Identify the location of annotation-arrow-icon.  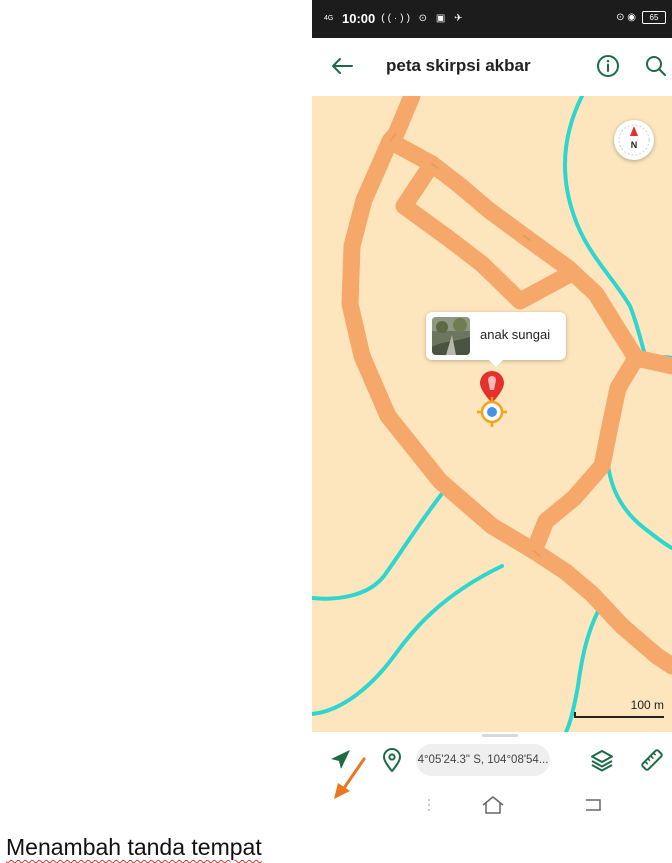
(350, 778).